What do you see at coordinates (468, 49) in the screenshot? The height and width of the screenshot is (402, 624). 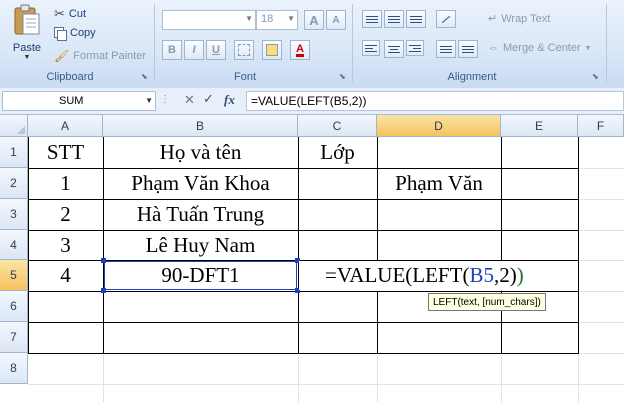 I see `increase-indent-button` at bounding box center [468, 49].